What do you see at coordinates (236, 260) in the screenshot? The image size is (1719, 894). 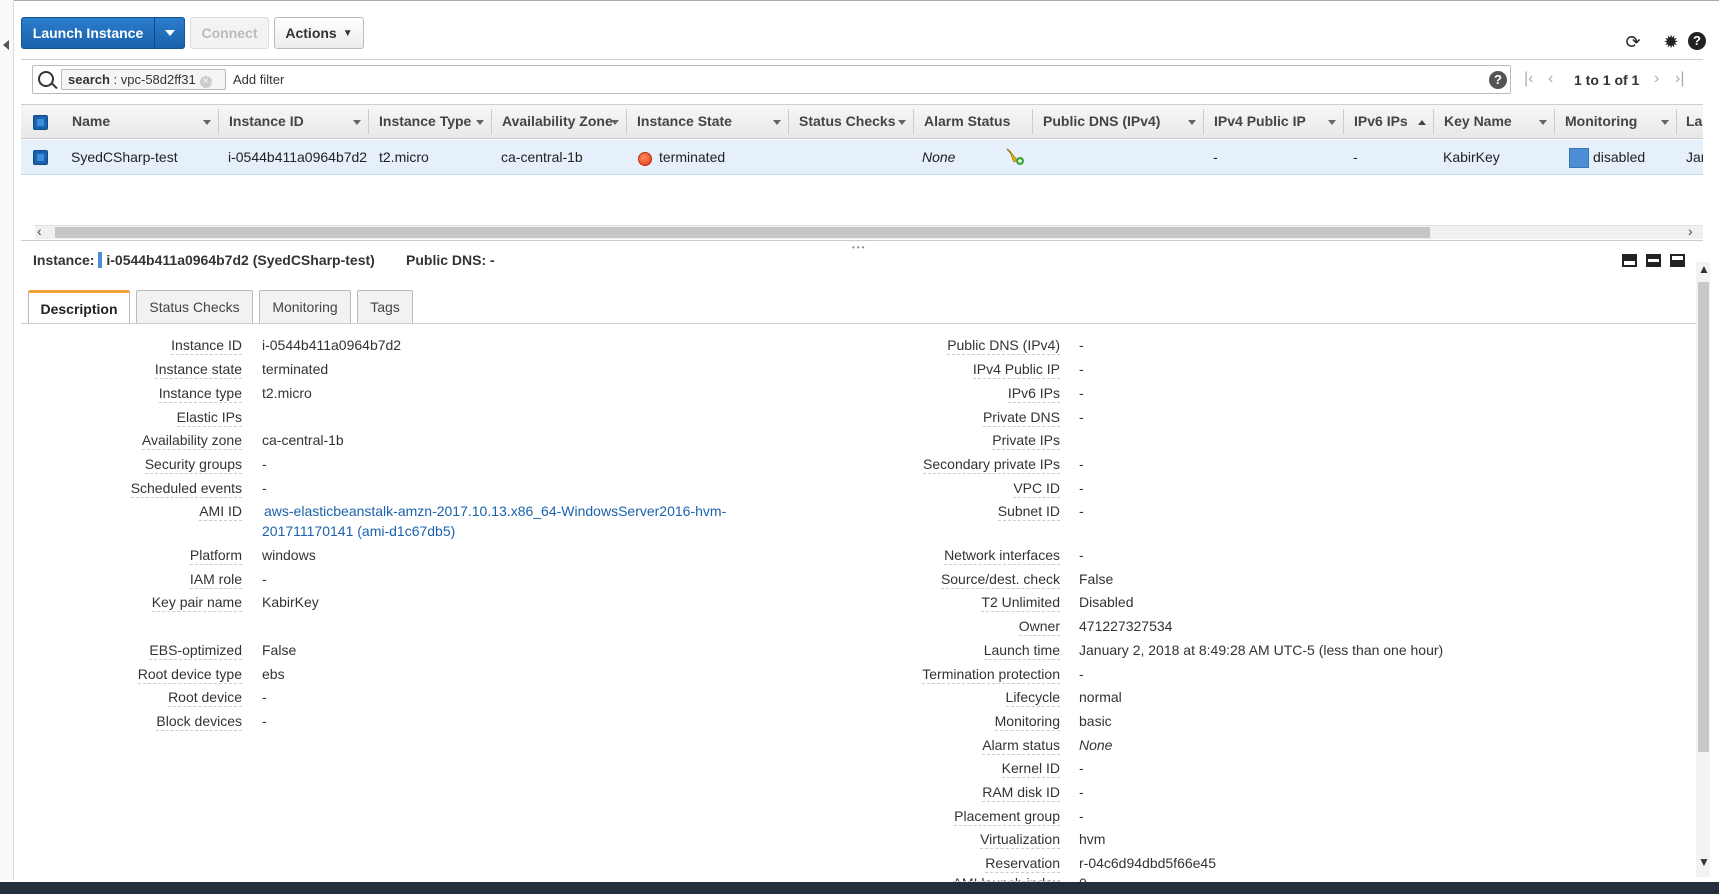 I see `instance-identifier: i-0544b411a0964b7d2 (SyedCSharp-test)` at bounding box center [236, 260].